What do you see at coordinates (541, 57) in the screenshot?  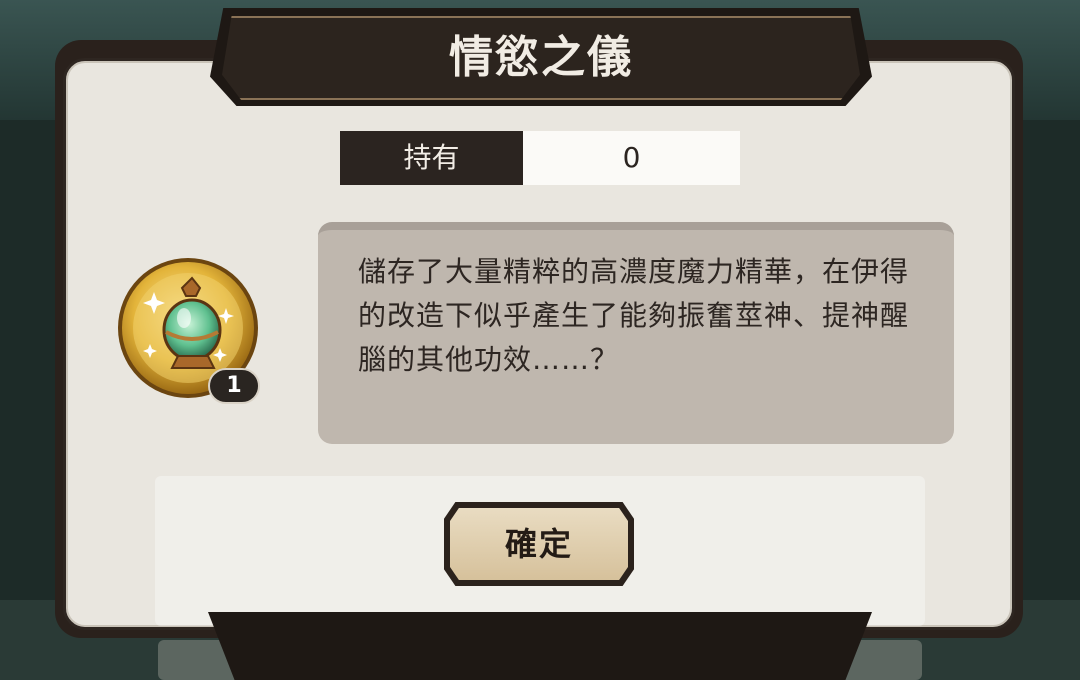 I see `dialog-title: 情慾之儀` at bounding box center [541, 57].